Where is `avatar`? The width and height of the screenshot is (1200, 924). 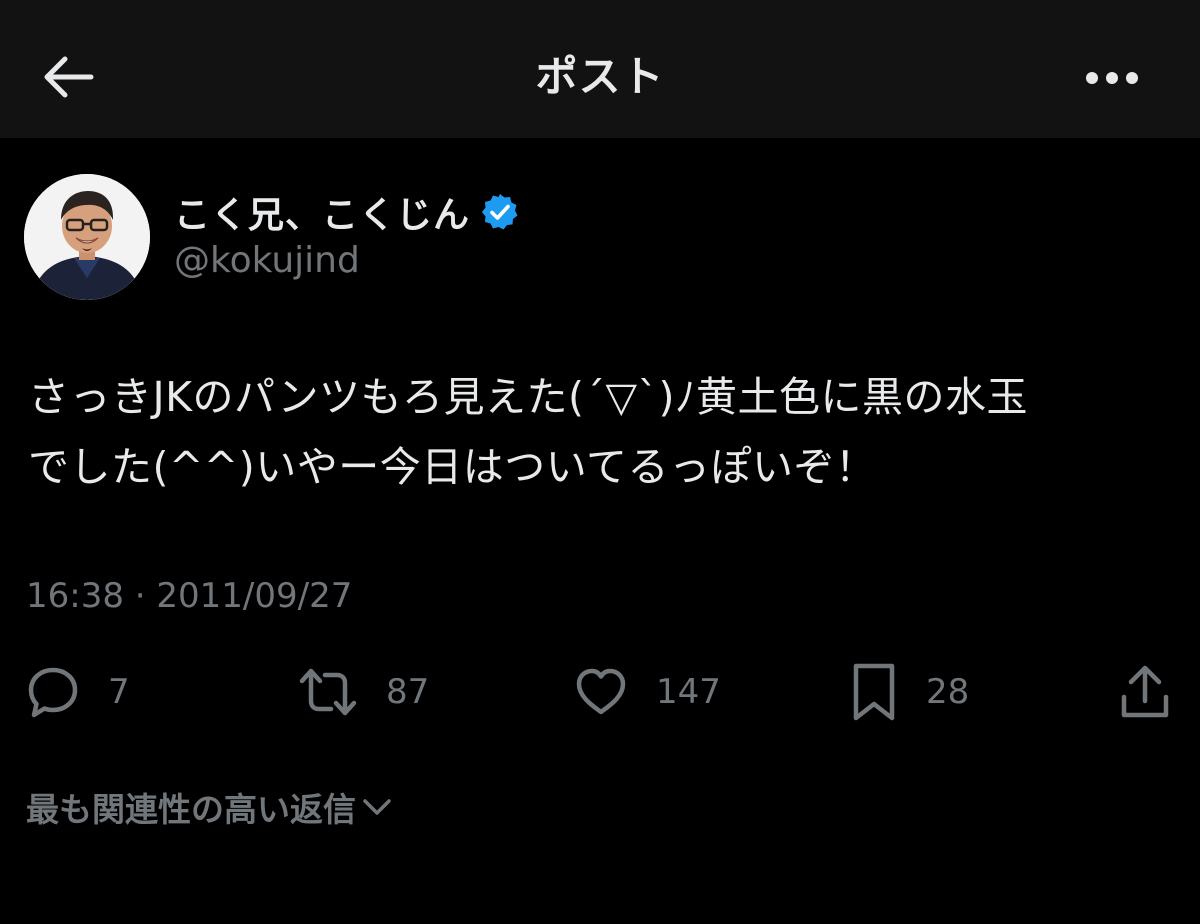
avatar is located at coordinates (87, 237).